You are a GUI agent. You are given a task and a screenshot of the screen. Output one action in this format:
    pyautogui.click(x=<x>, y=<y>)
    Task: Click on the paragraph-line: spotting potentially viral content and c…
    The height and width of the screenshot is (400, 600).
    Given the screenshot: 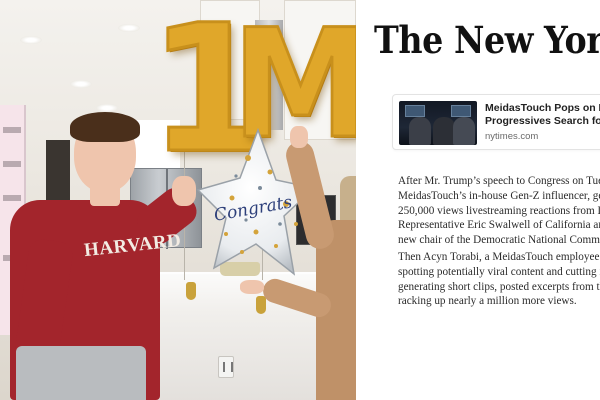 What is the action you would take?
    pyautogui.click(x=499, y=271)
    